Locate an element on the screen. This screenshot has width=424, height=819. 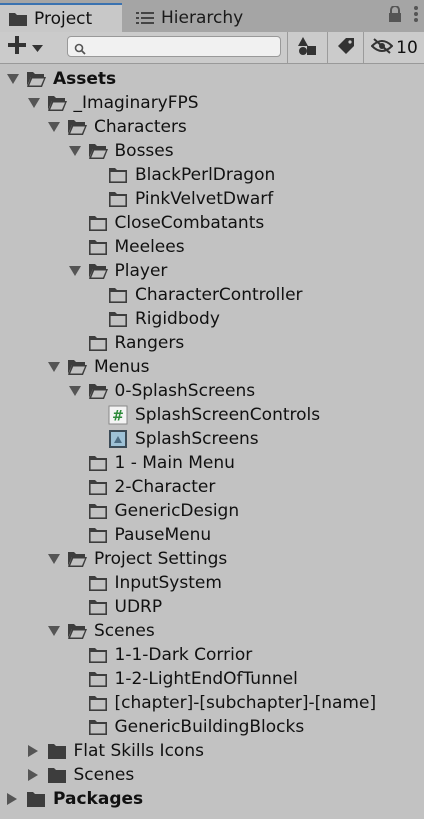
tab-hierarchy: Hierarchy is located at coordinates (210, 17).